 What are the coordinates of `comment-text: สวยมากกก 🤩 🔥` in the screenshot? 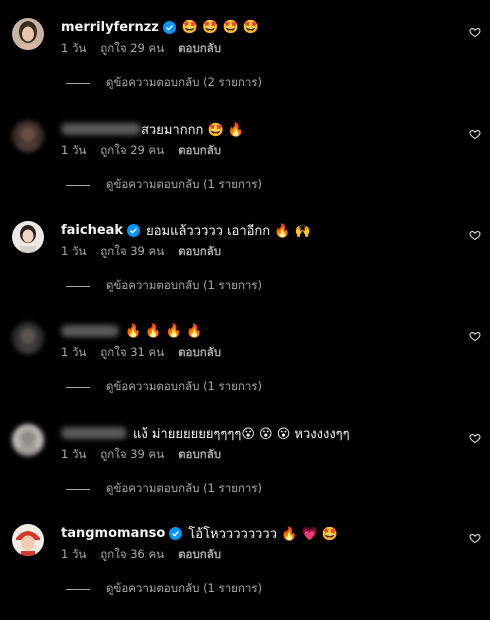 It's located at (192, 130).